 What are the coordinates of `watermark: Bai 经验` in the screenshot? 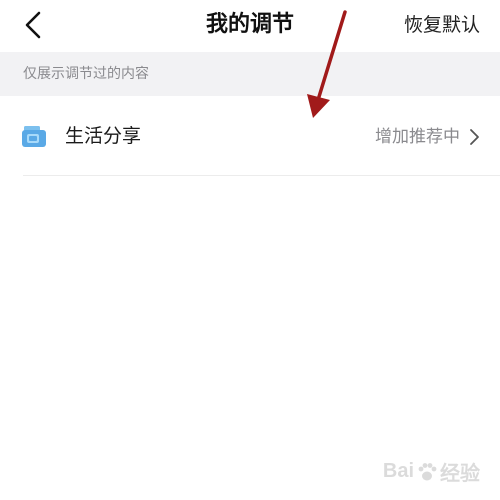 It's located at (431, 471).